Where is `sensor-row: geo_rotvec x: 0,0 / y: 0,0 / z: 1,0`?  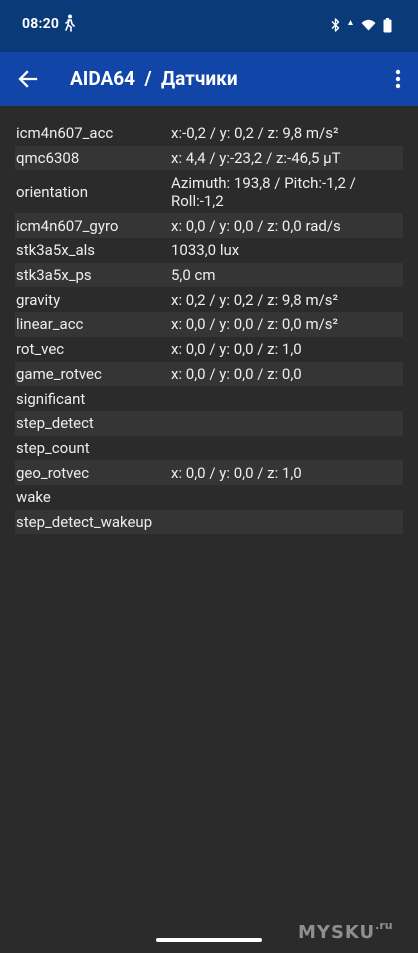 sensor-row: geo_rotvec x: 0,0 / y: 0,0 / z: 1,0 is located at coordinates (209, 472).